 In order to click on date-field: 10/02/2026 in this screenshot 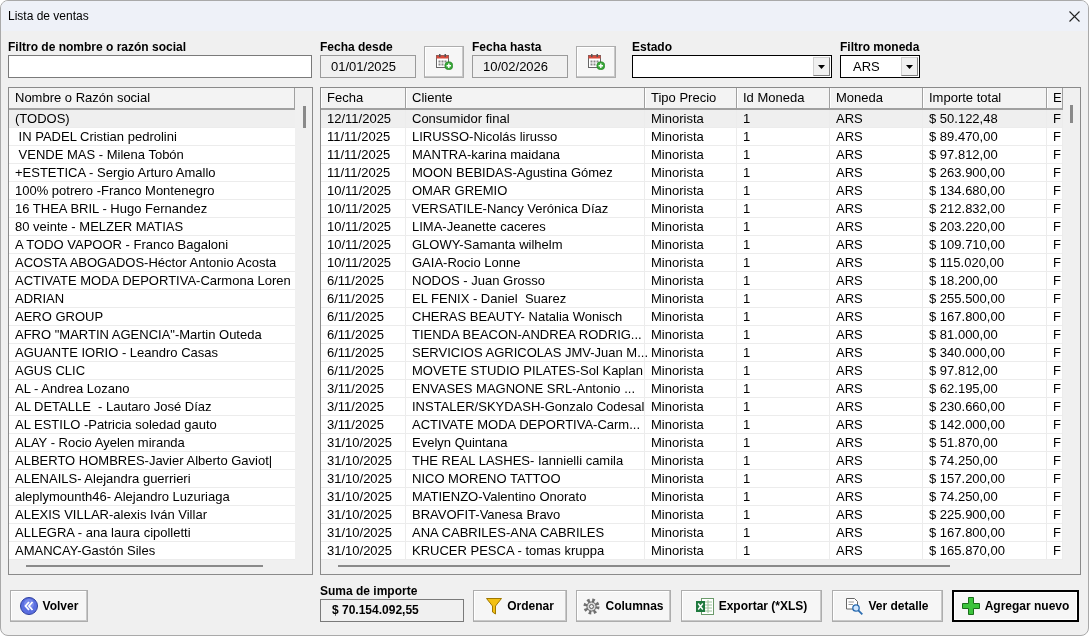, I will do `click(520, 66)`.